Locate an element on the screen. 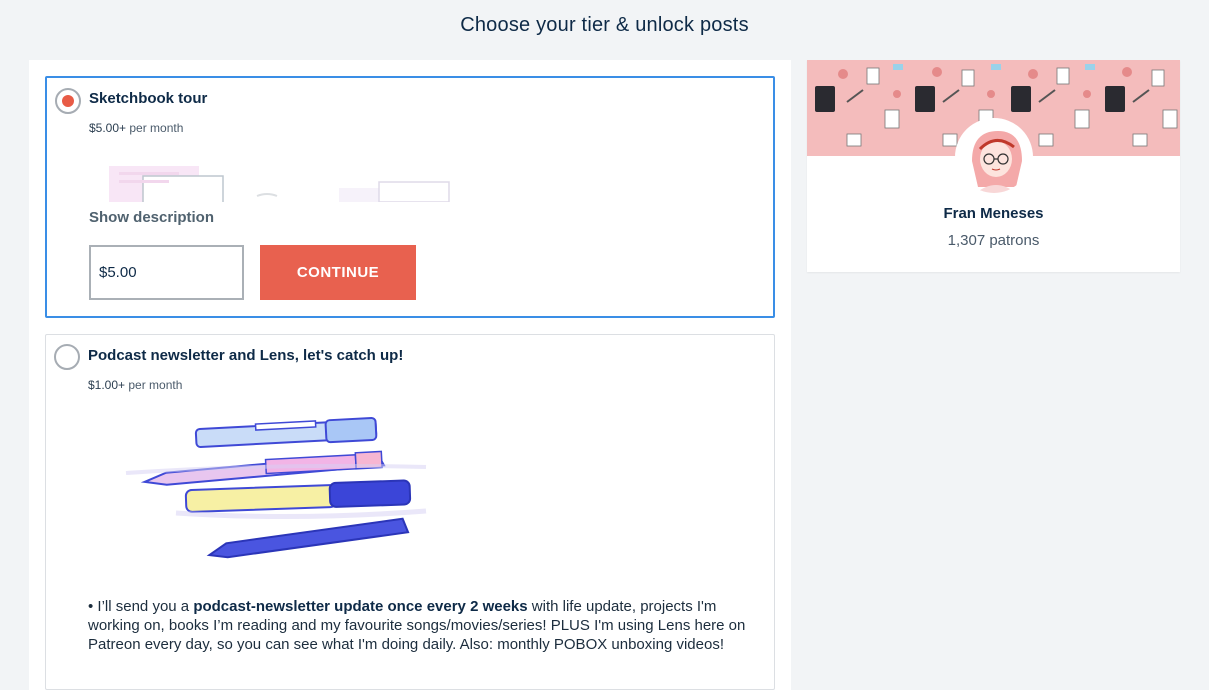  creator-avatar is located at coordinates (994, 157).